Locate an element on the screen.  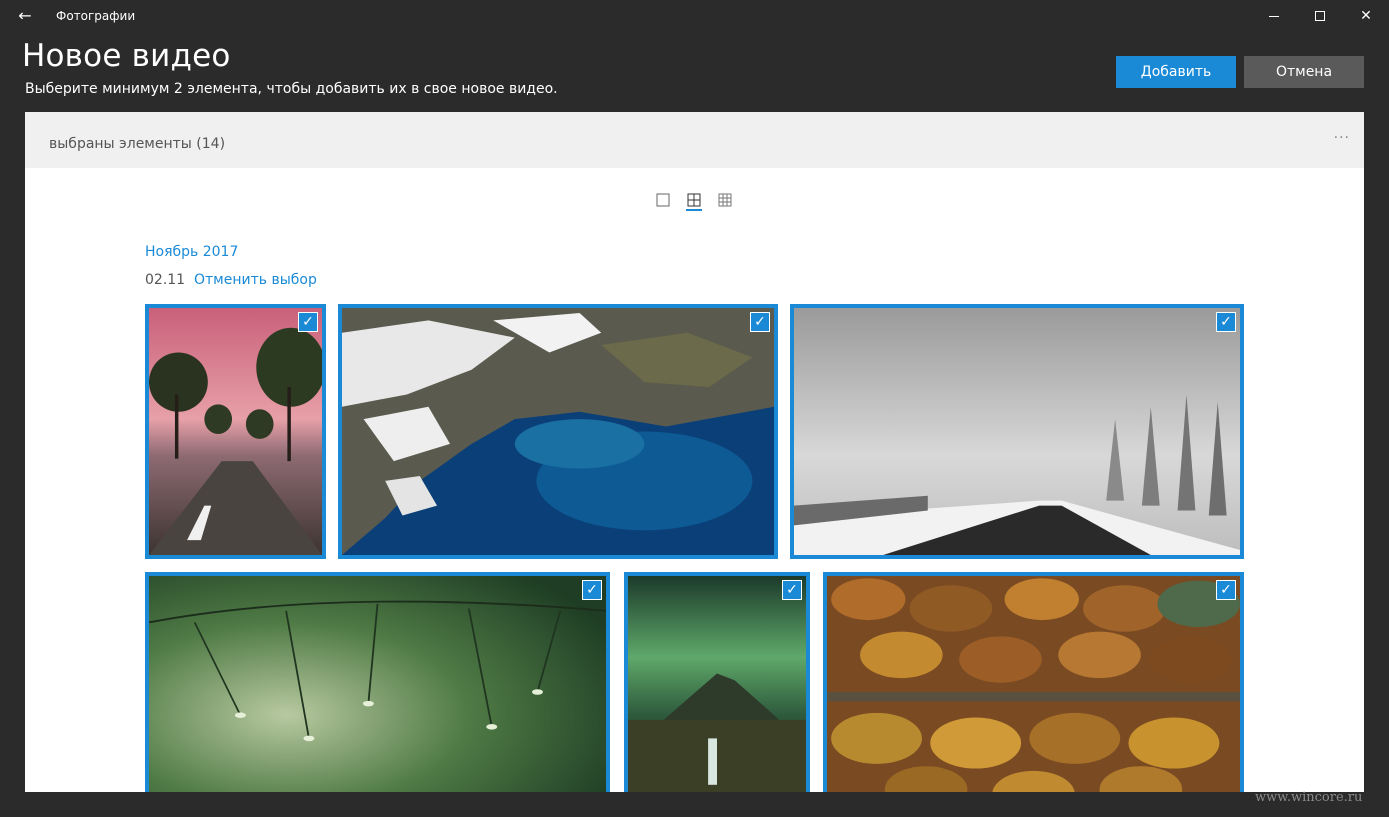
selected-count: выбраны элементы (14) is located at coordinates (137, 144).